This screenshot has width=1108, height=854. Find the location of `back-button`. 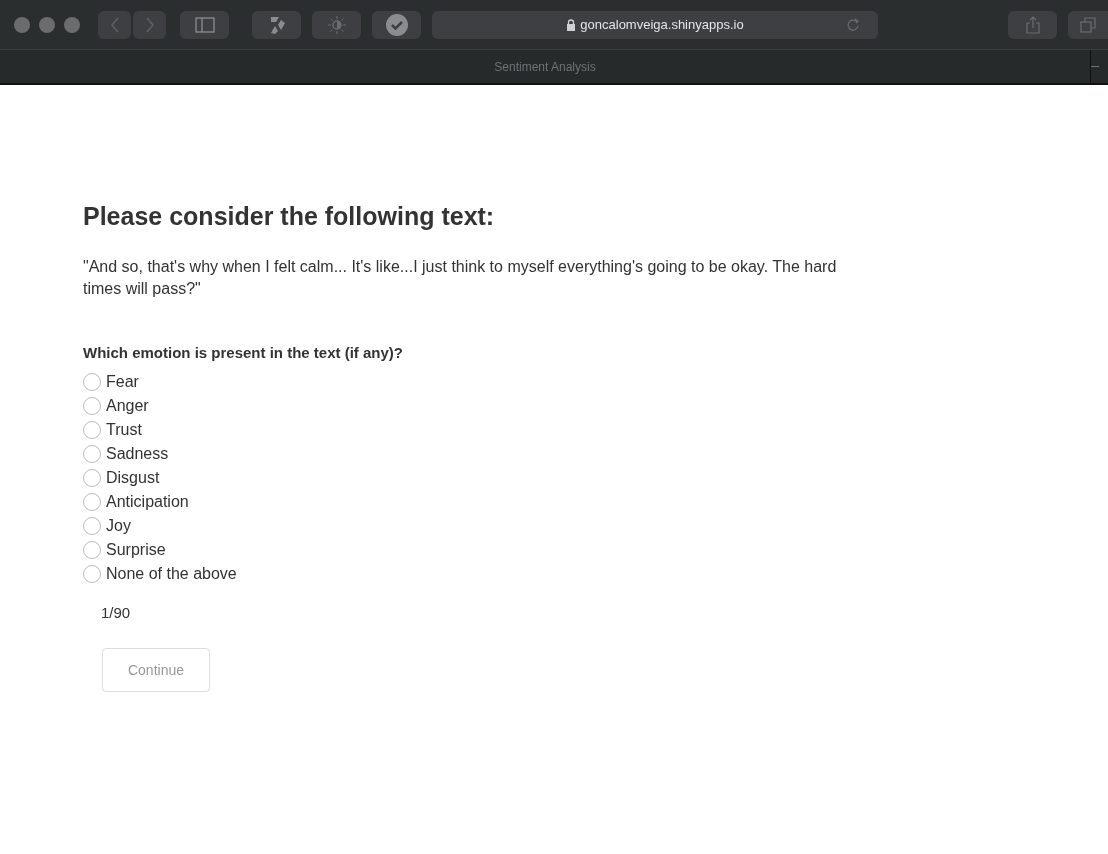

back-button is located at coordinates (114, 24).